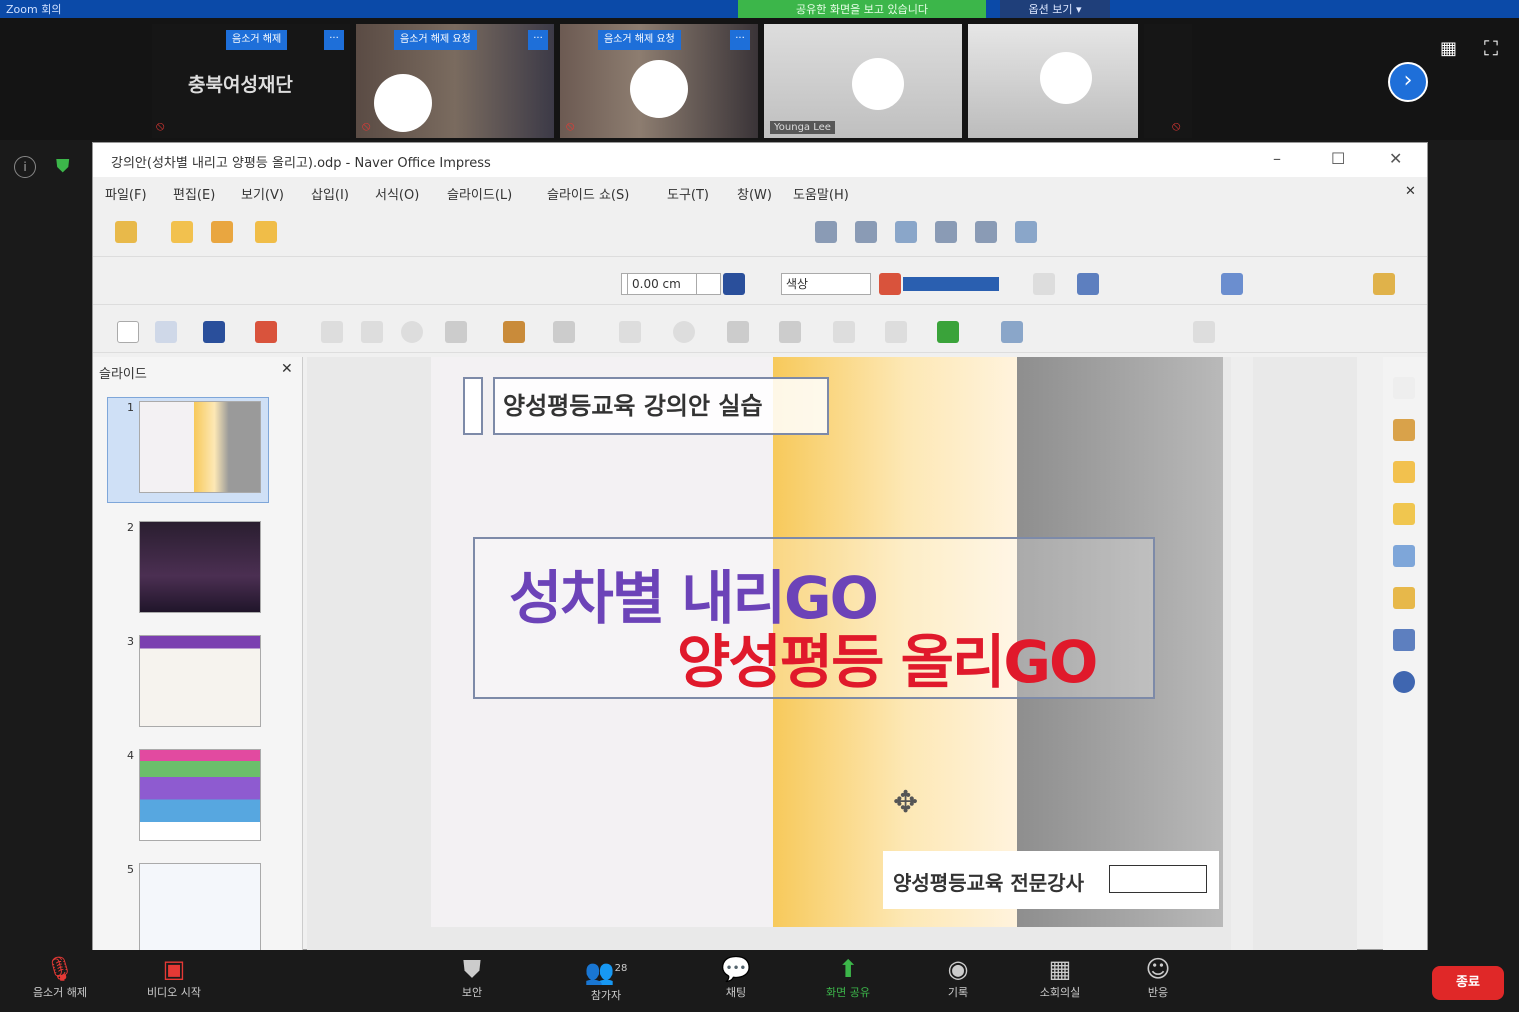  Describe the element at coordinates (60, 977) in the screenshot. I see `unmute-button: 🎙 음소거 해제` at that location.